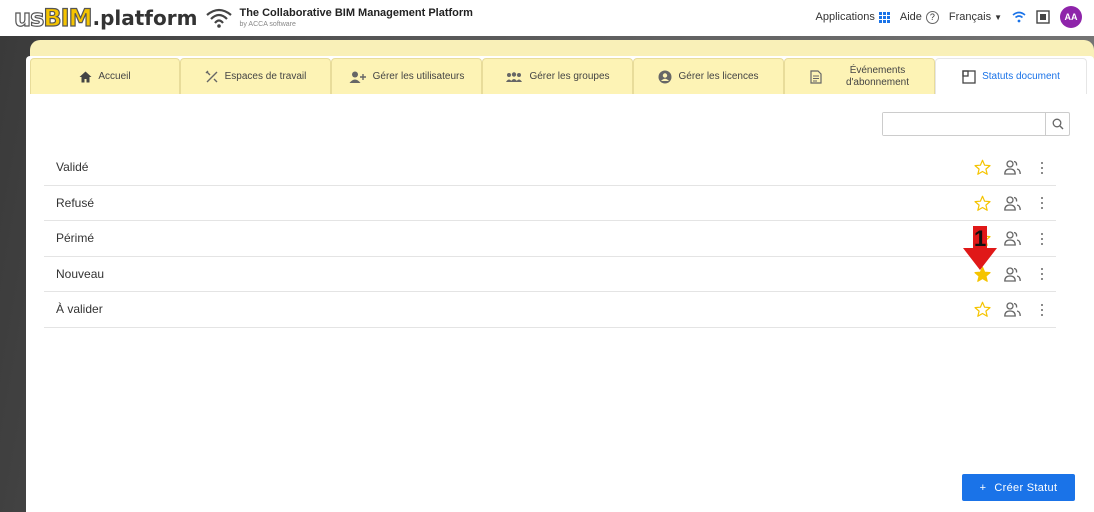 This screenshot has height=512, width=1094. What do you see at coordinates (1026, 487) in the screenshot?
I see `create-status-label: Créer Statut` at bounding box center [1026, 487].